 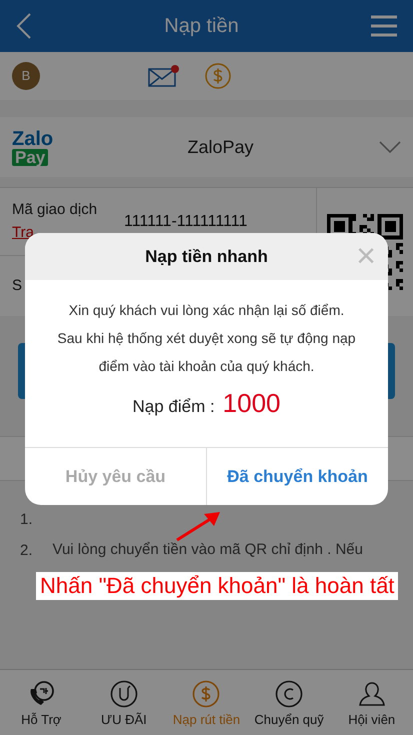 I want to click on transaction-label: Mã giao dịch, so click(x=55, y=210).